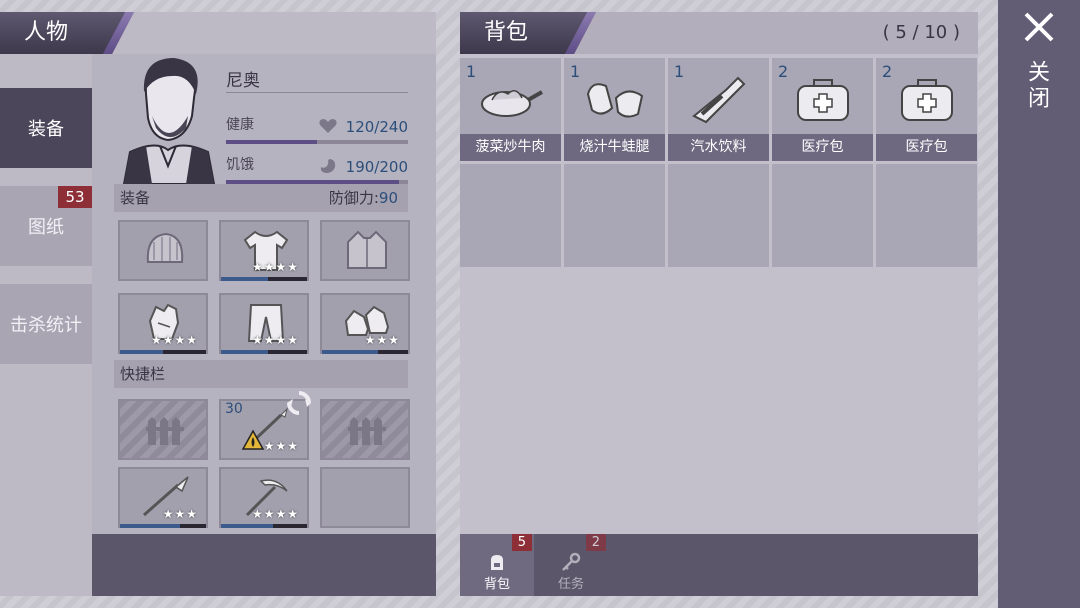  What do you see at coordinates (496, 584) in the screenshot?
I see `tab-backpack-label: 背包` at bounding box center [496, 584].